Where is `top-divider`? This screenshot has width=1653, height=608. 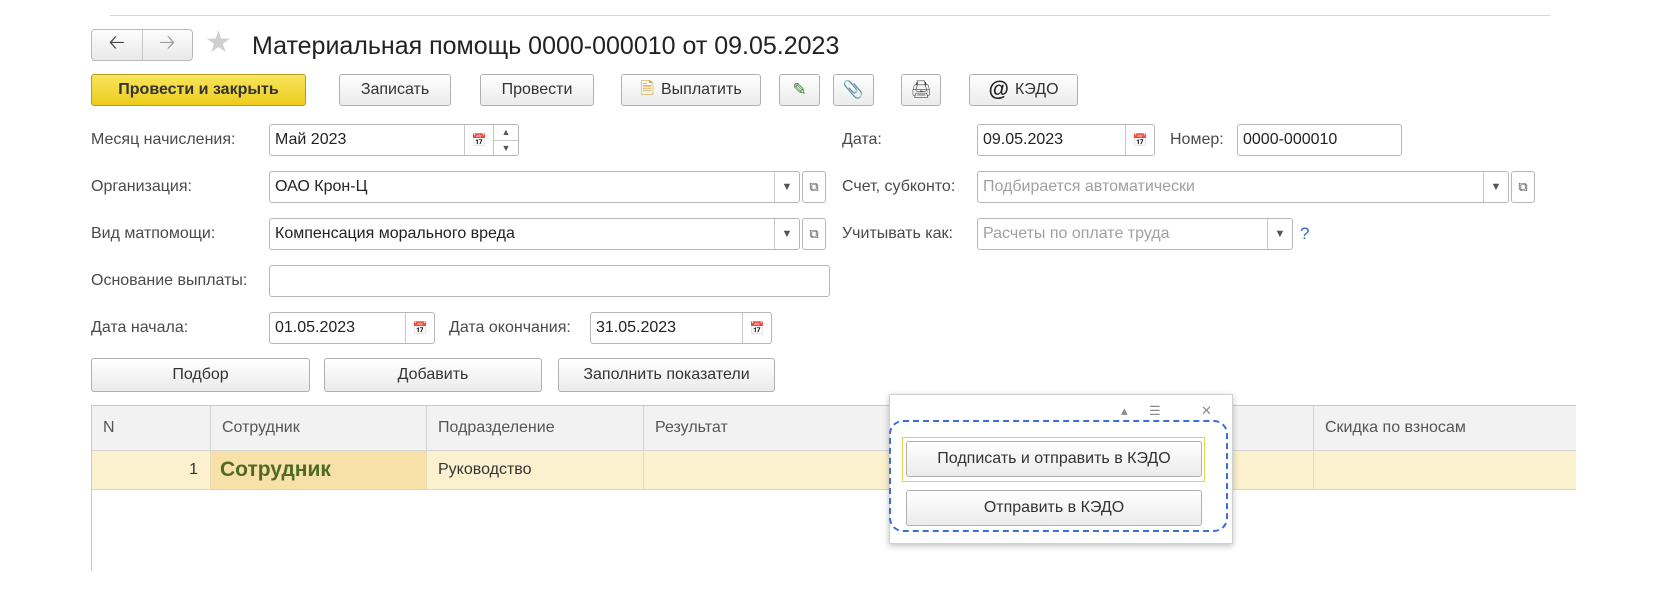 top-divider is located at coordinates (830, 15).